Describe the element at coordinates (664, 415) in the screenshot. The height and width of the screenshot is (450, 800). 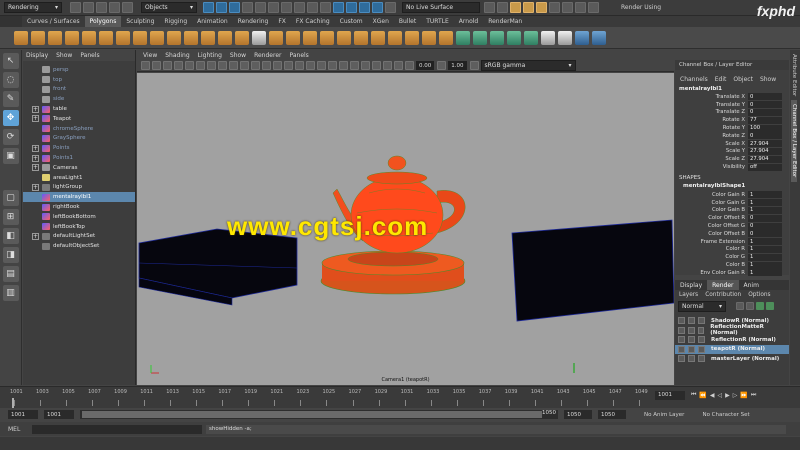
I see `anim-layer-label: No Anim Layer` at that location.